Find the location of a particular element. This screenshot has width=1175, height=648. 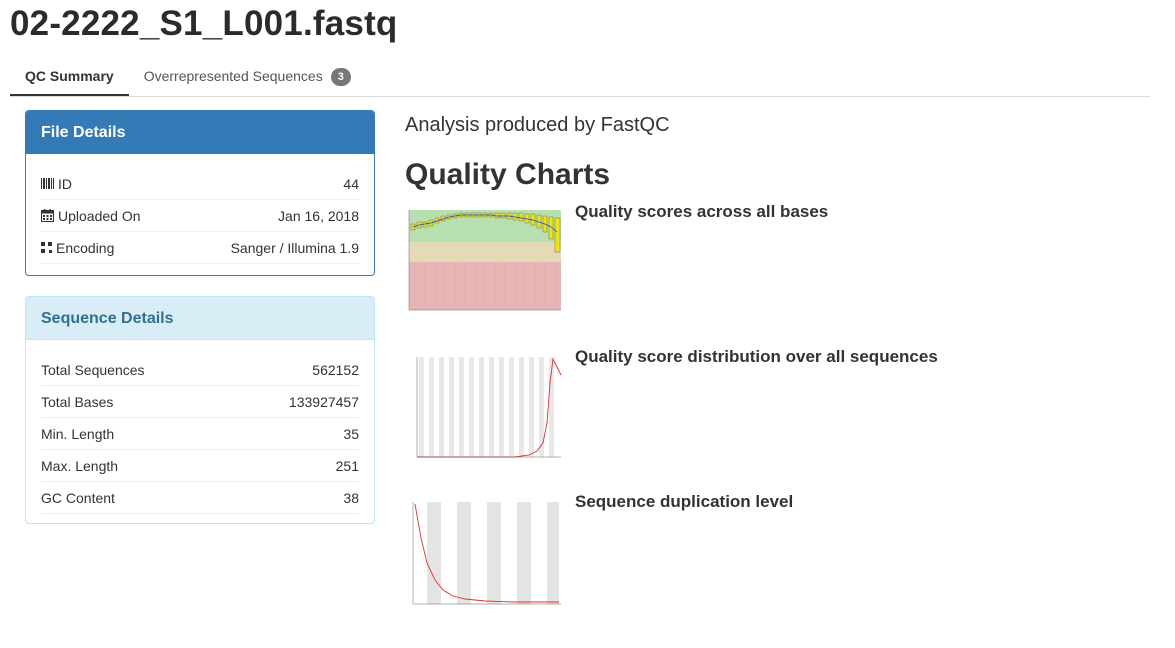

analysis-text: Analysis produced by FastQC is located at coordinates (537, 125).